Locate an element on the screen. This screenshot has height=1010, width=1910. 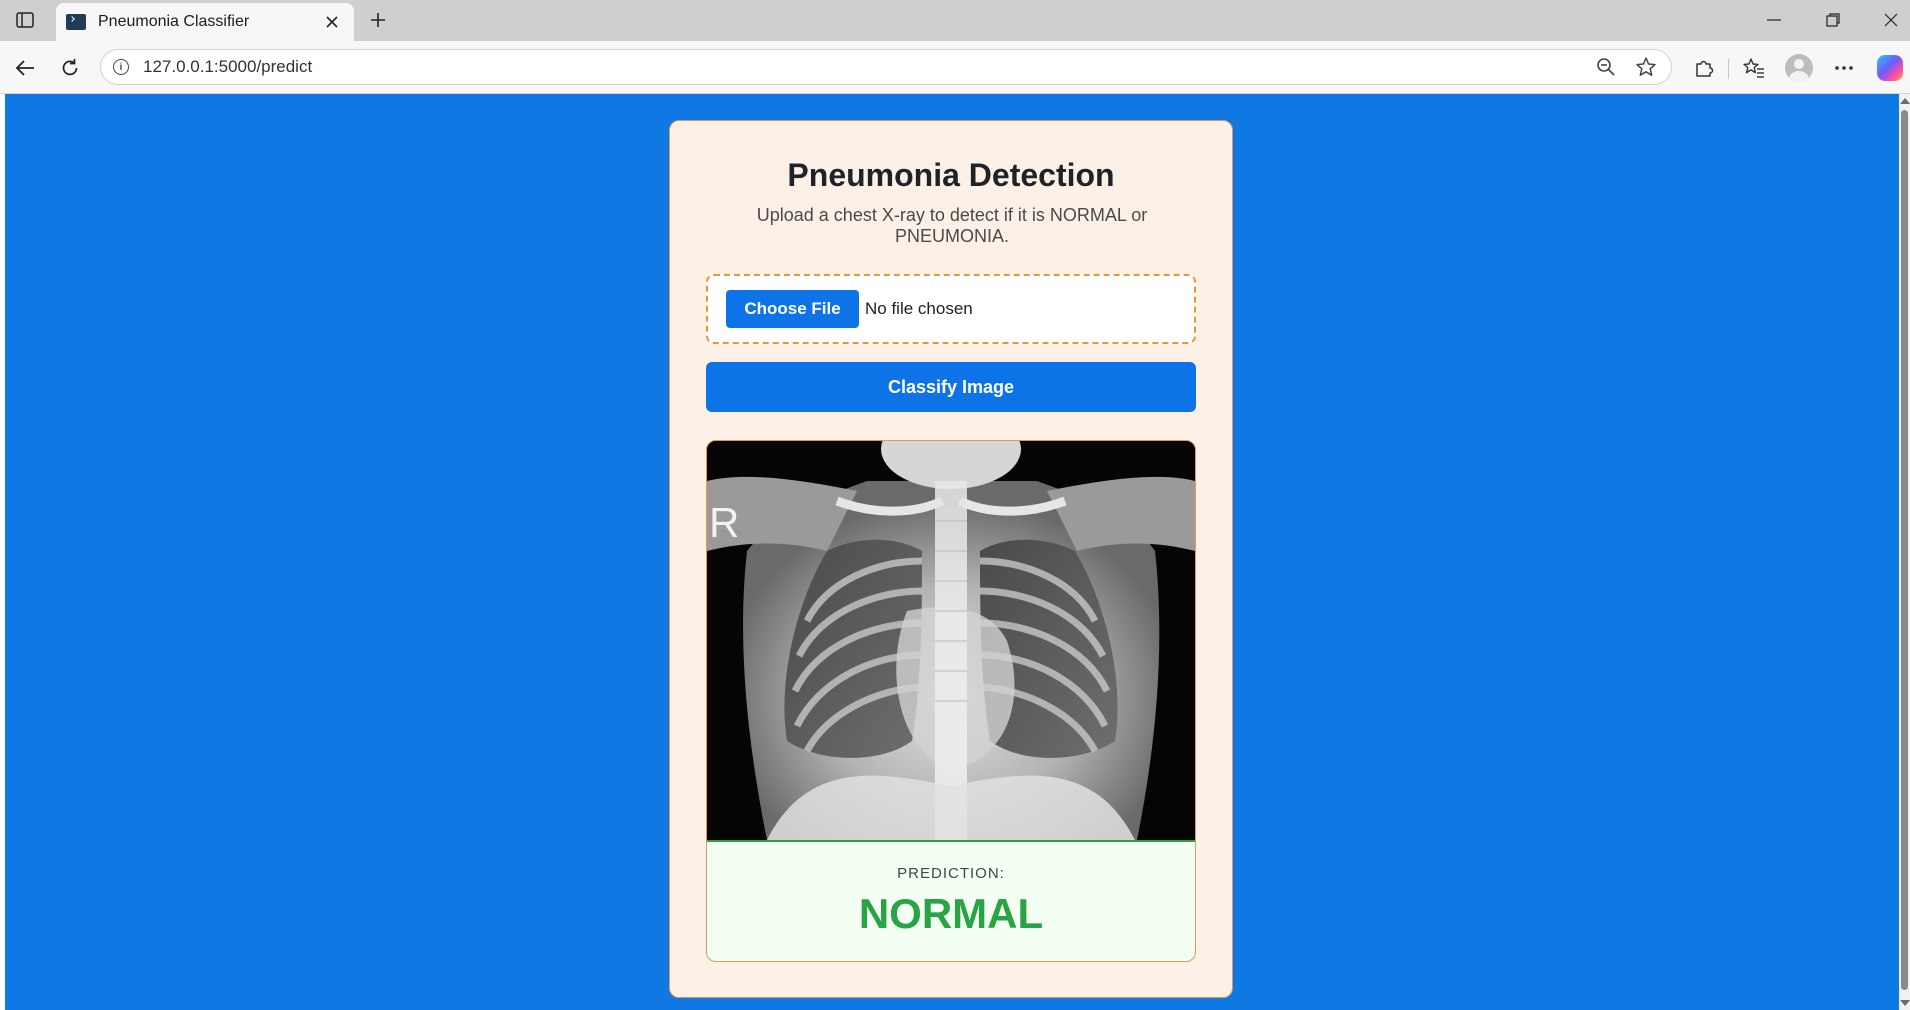
page-scrollbar is located at coordinates (1904, 552).